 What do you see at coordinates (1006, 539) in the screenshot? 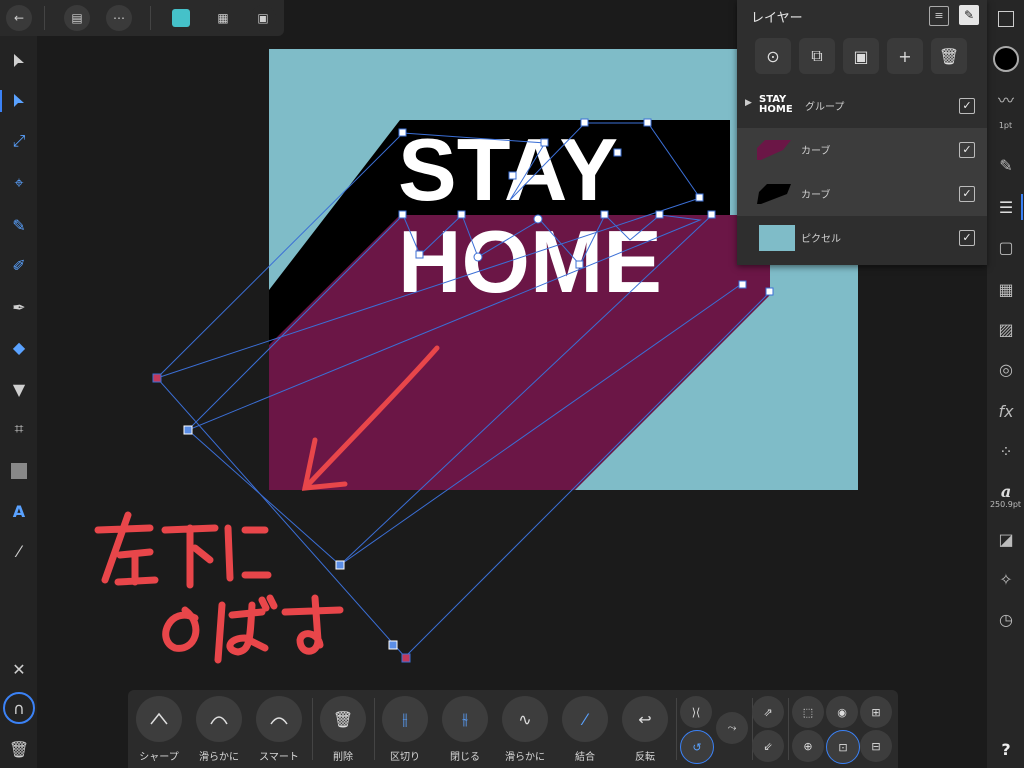
I see `transform-panel-button: ◪` at bounding box center [1006, 539].